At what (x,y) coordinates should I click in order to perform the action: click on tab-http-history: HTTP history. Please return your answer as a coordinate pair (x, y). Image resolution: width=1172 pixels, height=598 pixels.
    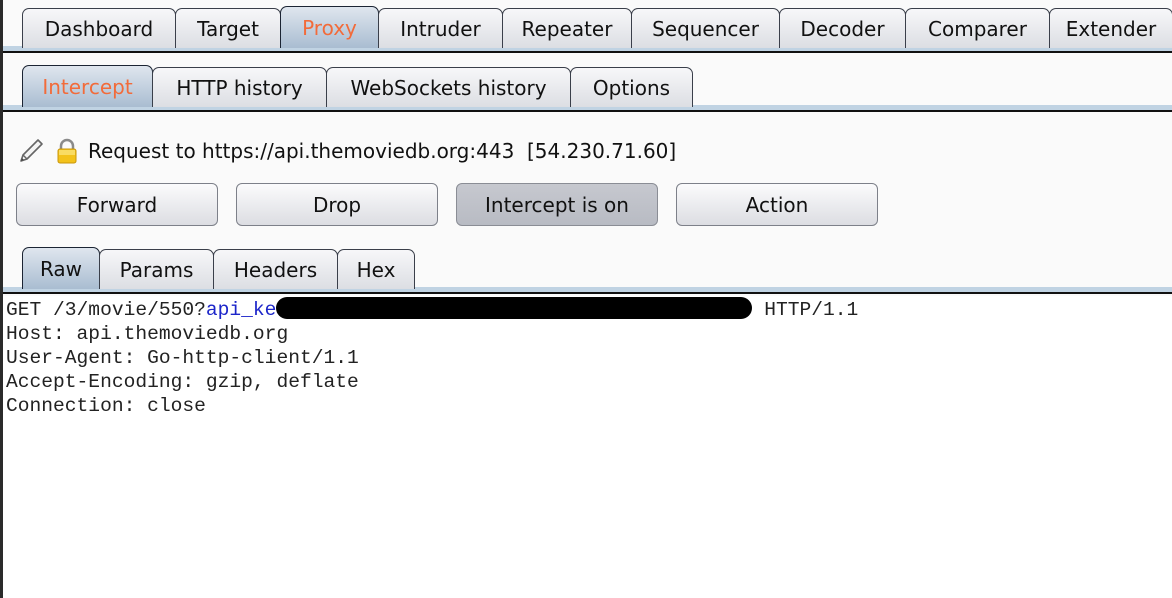
    Looking at the image, I should click on (239, 87).